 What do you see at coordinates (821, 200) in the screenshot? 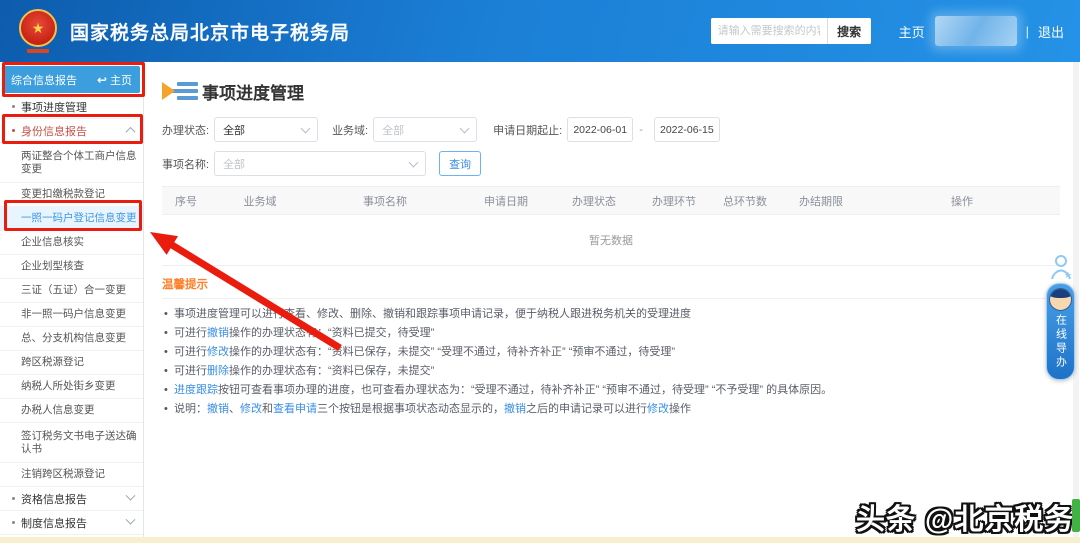
I see `table-header-cell: 办结期限` at bounding box center [821, 200].